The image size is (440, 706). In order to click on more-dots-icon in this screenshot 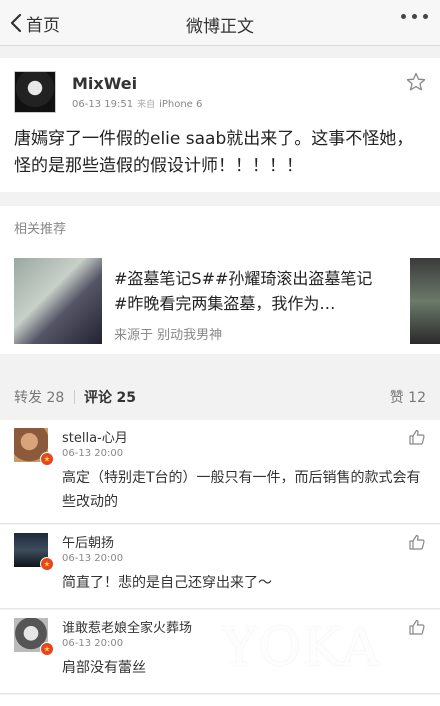, I will do `click(414, 16)`.